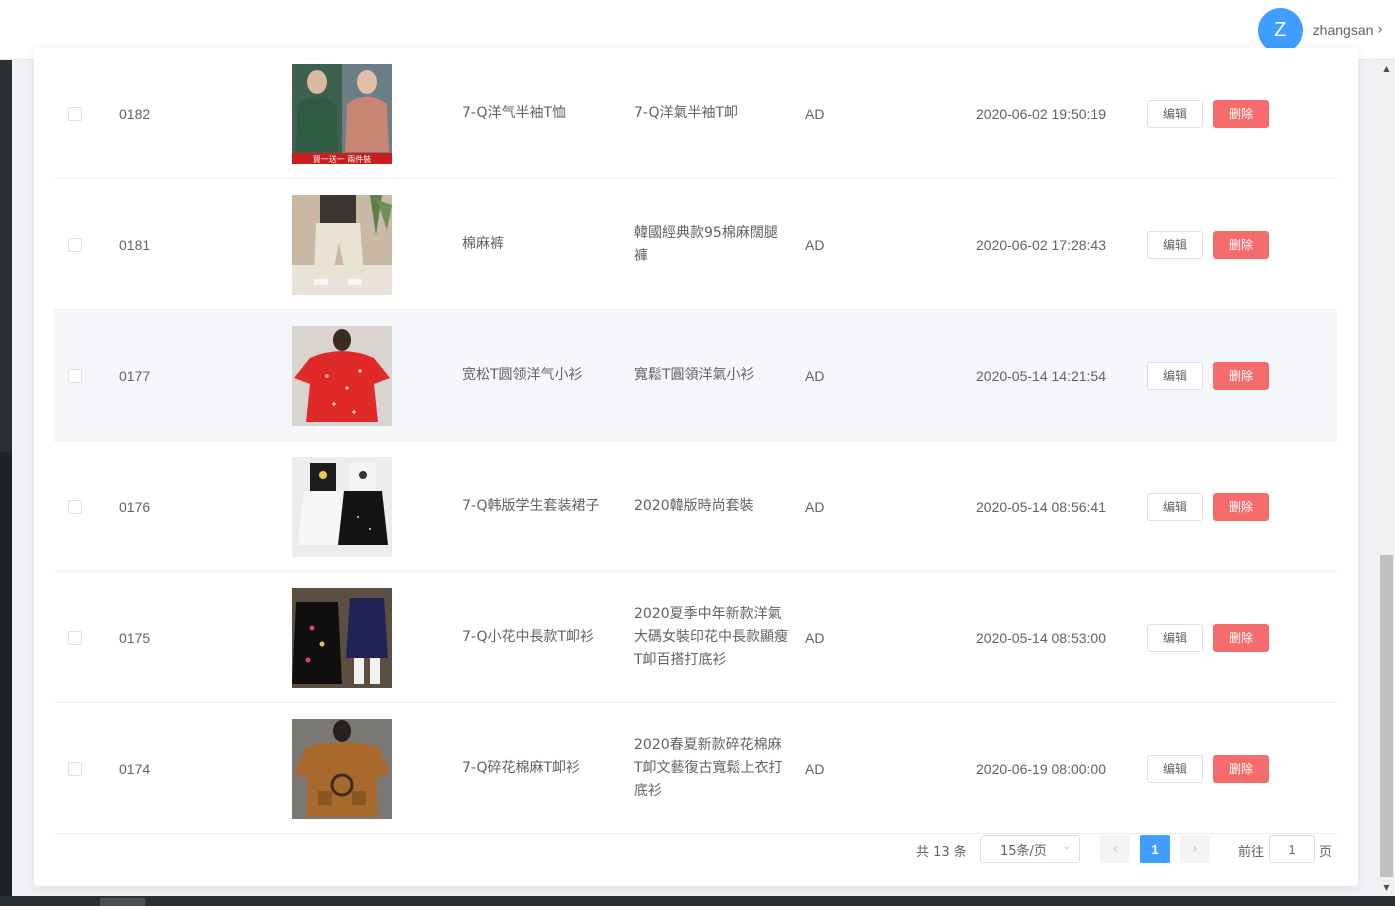  What do you see at coordinates (514, 113) in the screenshot?
I see `product-name: 7-Q洋气半袖T恤` at bounding box center [514, 113].